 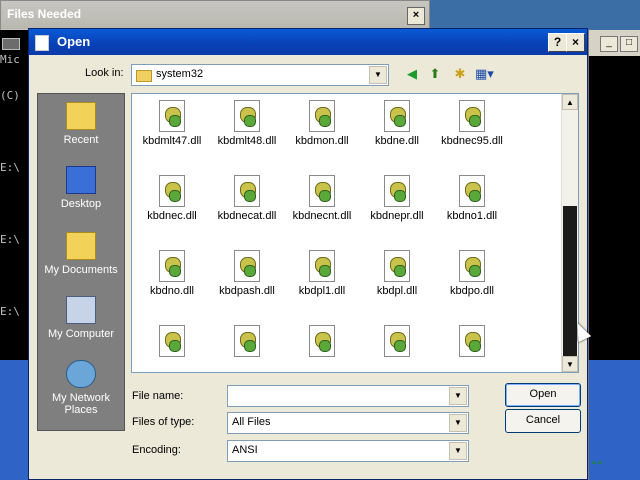 What do you see at coordinates (251, 422) in the screenshot?
I see `files-of-type-value: All Files` at bounding box center [251, 422].